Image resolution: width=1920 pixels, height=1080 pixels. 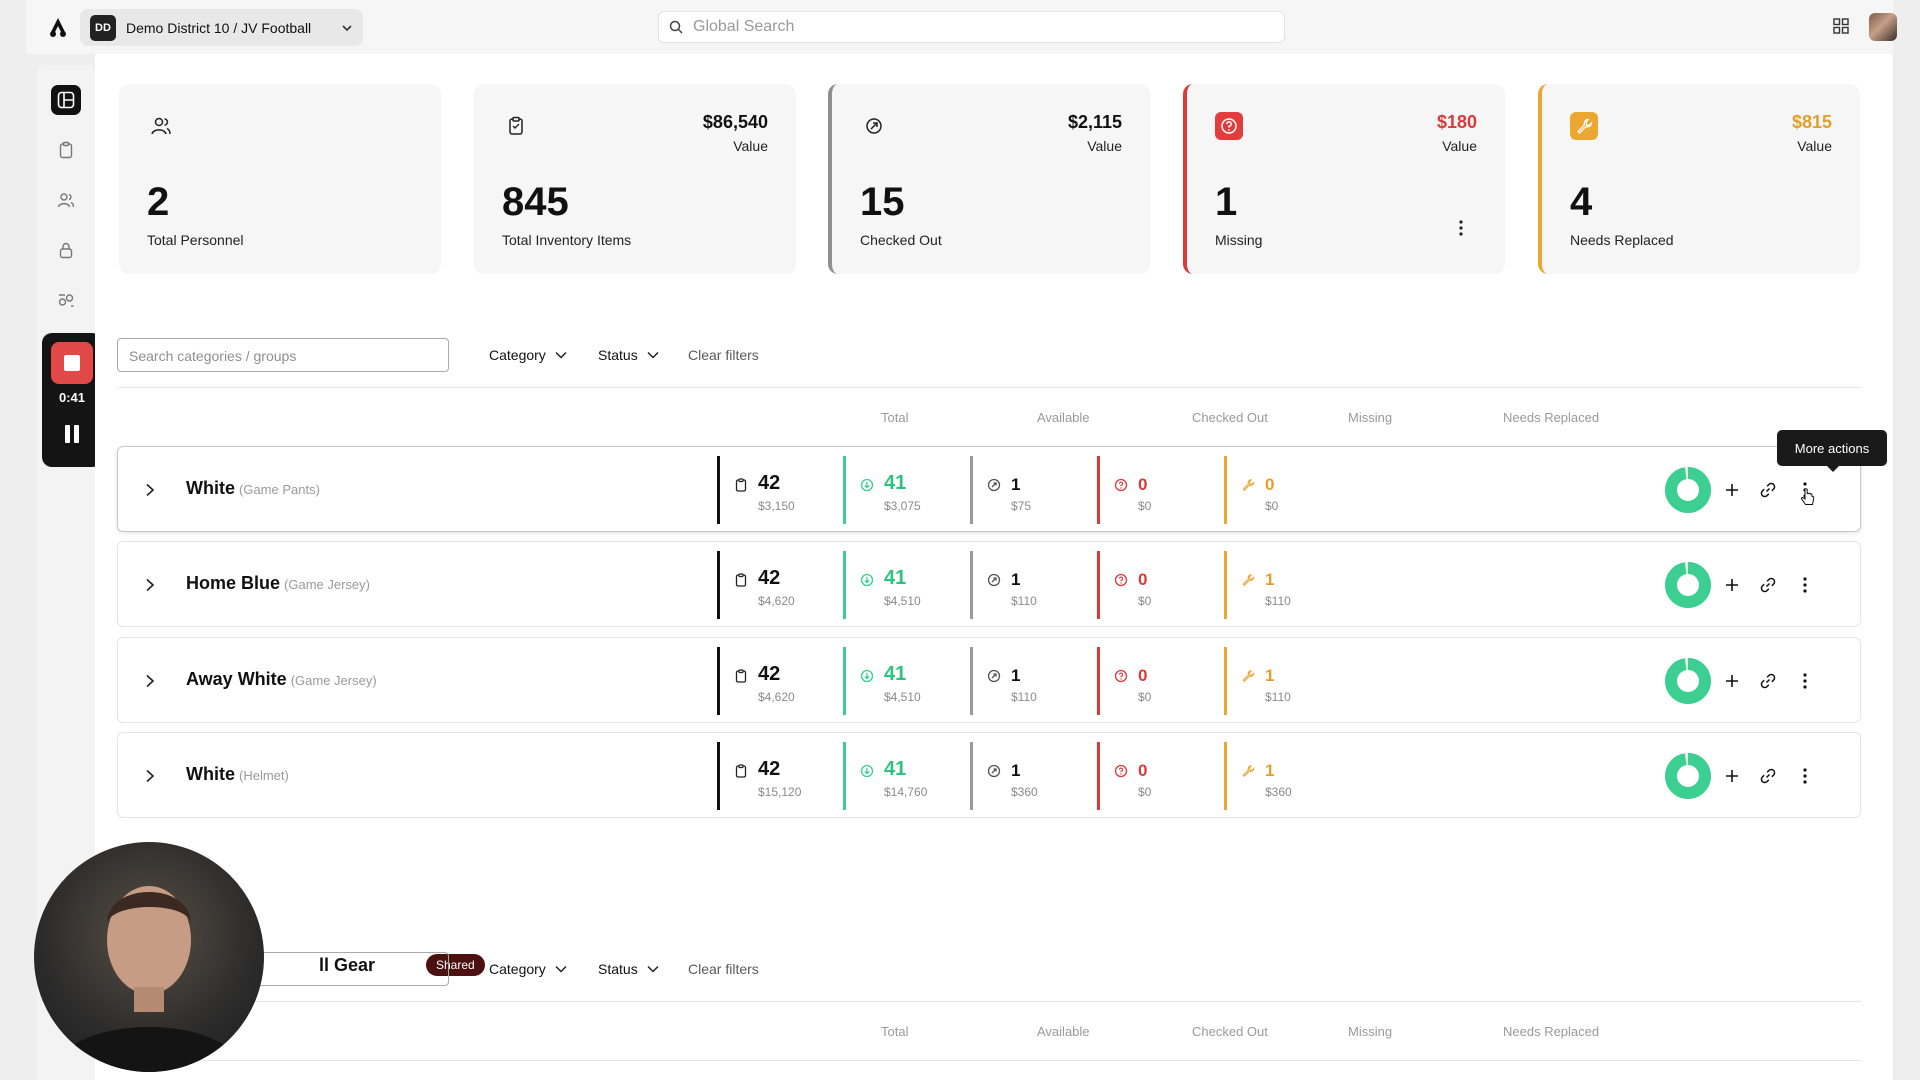 What do you see at coordinates (517, 355) in the screenshot?
I see `category-dropdown-label: Category` at bounding box center [517, 355].